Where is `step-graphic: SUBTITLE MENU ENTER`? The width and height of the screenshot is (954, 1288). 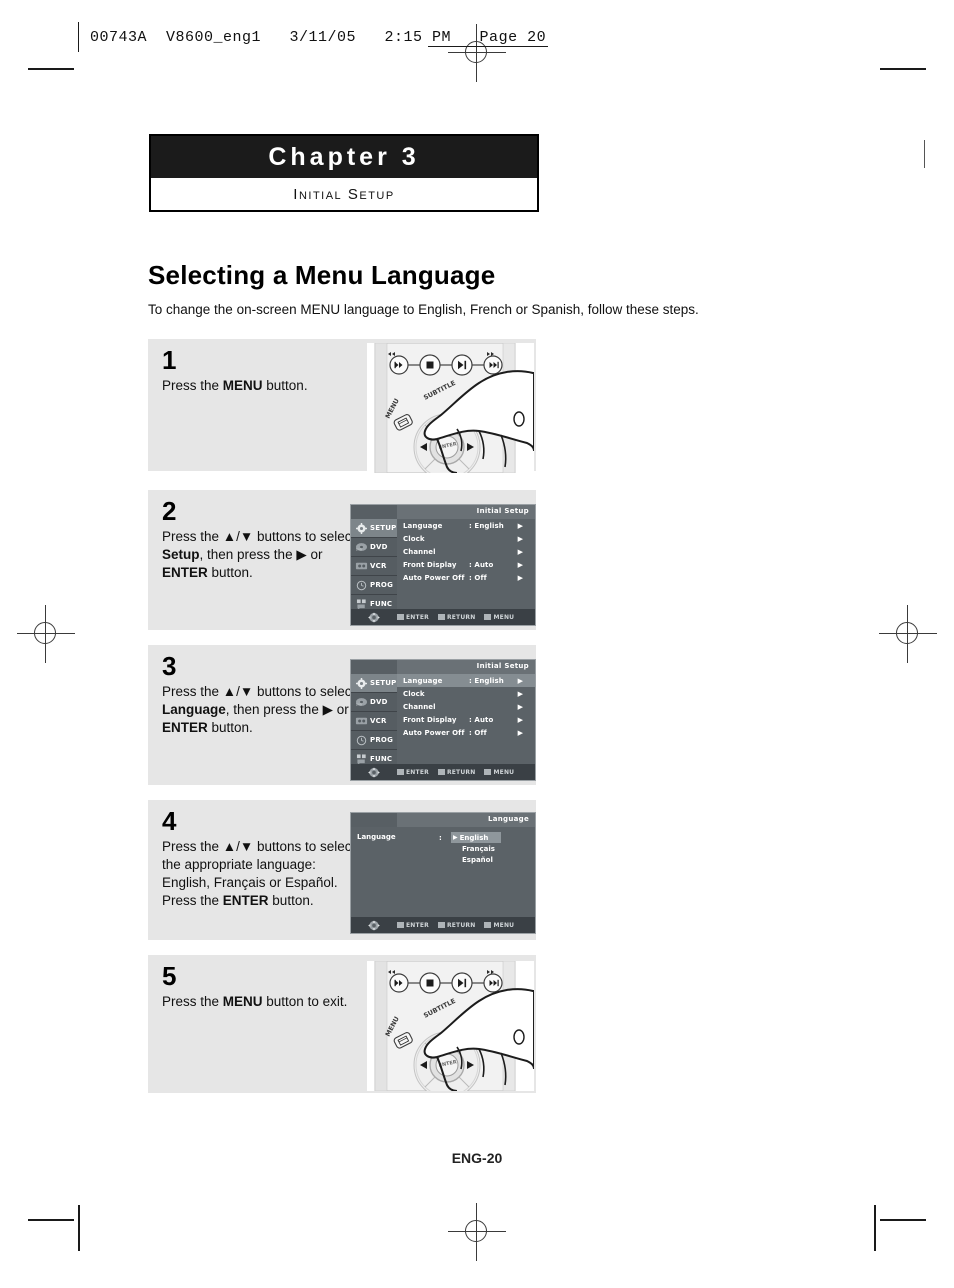 step-graphic: SUBTITLE MENU ENTER is located at coordinates (450, 408).